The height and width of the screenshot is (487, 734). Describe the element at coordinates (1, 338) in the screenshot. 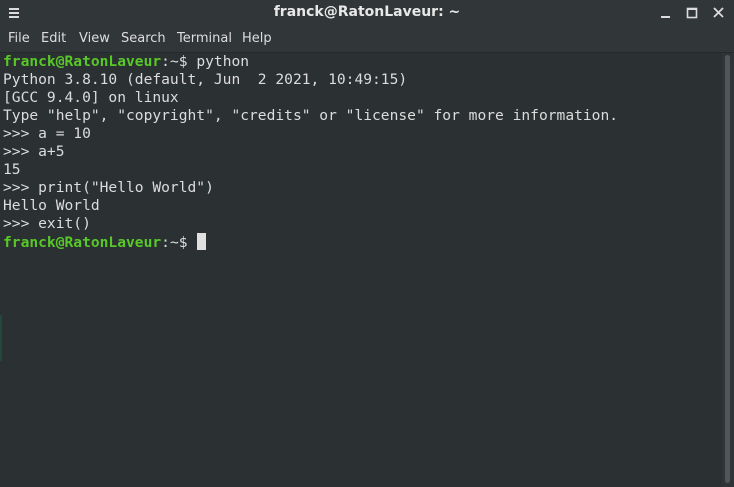

I see `window-edge-marker` at that location.